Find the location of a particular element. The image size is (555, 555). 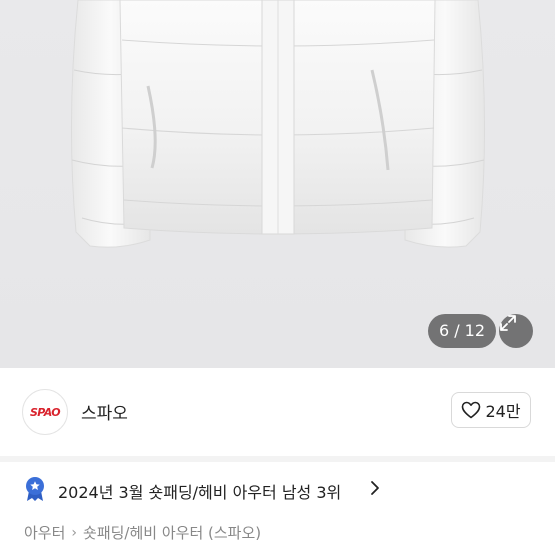

expand-image-button is located at coordinates (516, 331).